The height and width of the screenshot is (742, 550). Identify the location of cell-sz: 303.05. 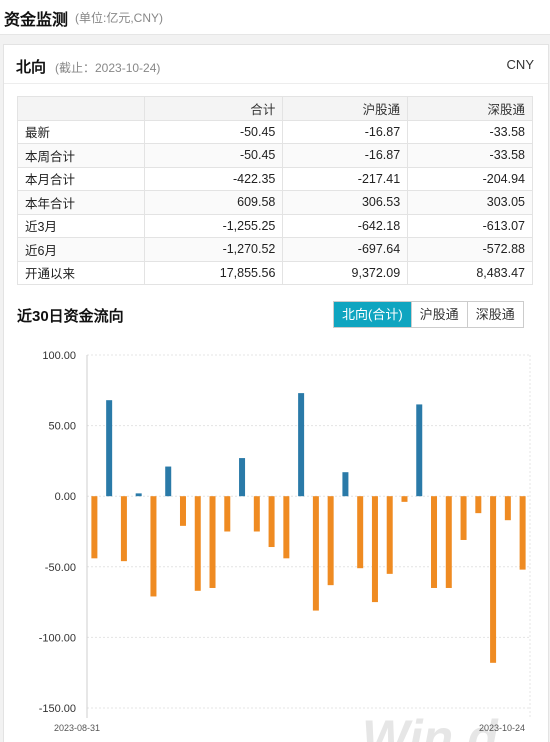
(470, 202).